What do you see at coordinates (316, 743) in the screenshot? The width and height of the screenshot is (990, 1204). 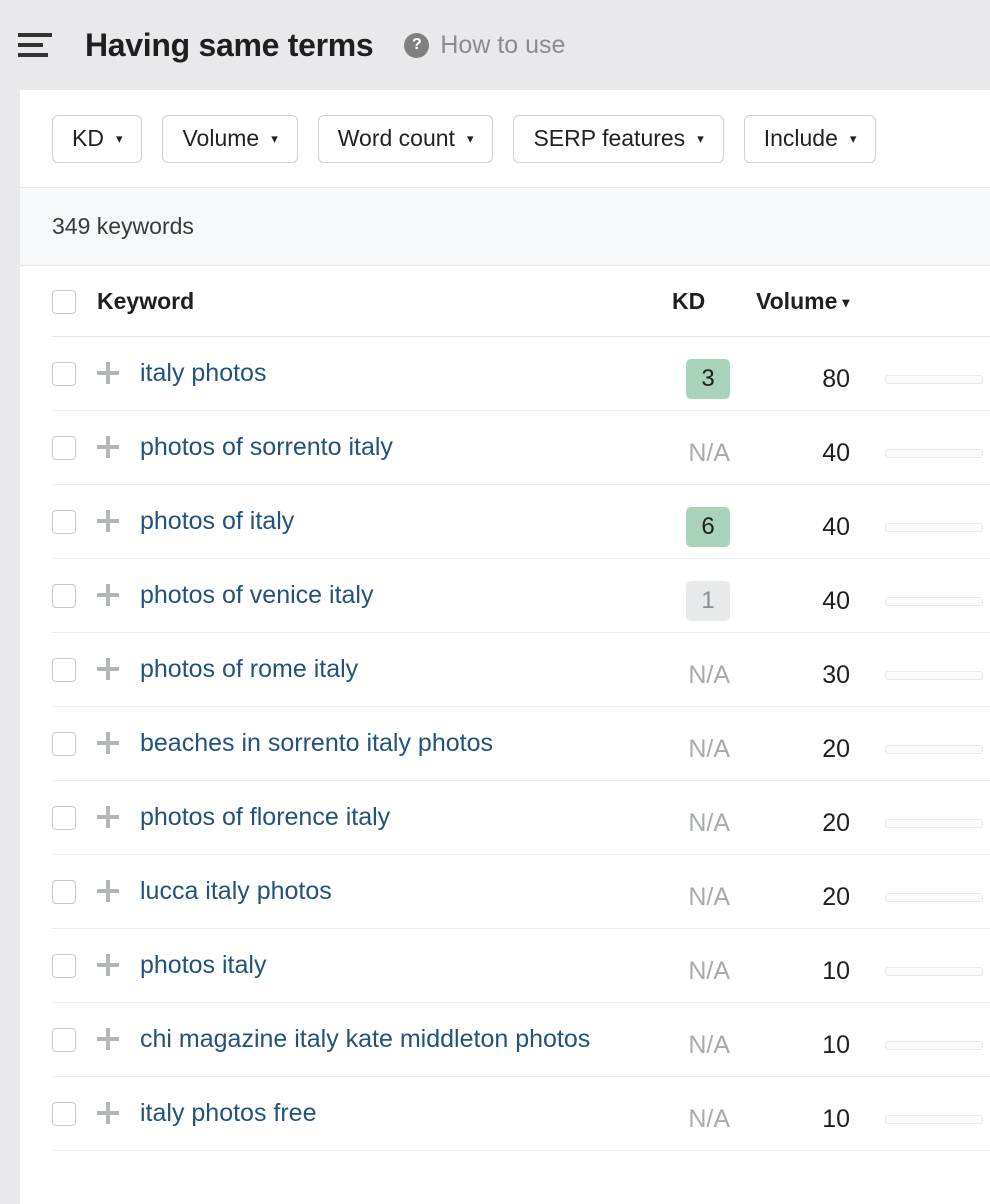 I see `keyword-link: beaches in sorrento italy photos` at bounding box center [316, 743].